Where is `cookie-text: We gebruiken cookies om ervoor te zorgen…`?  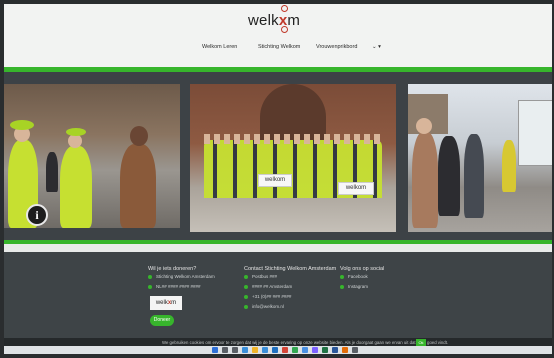 cookie-text: We gebruiken cookies om ervoor te zorgen… is located at coordinates (305, 342).